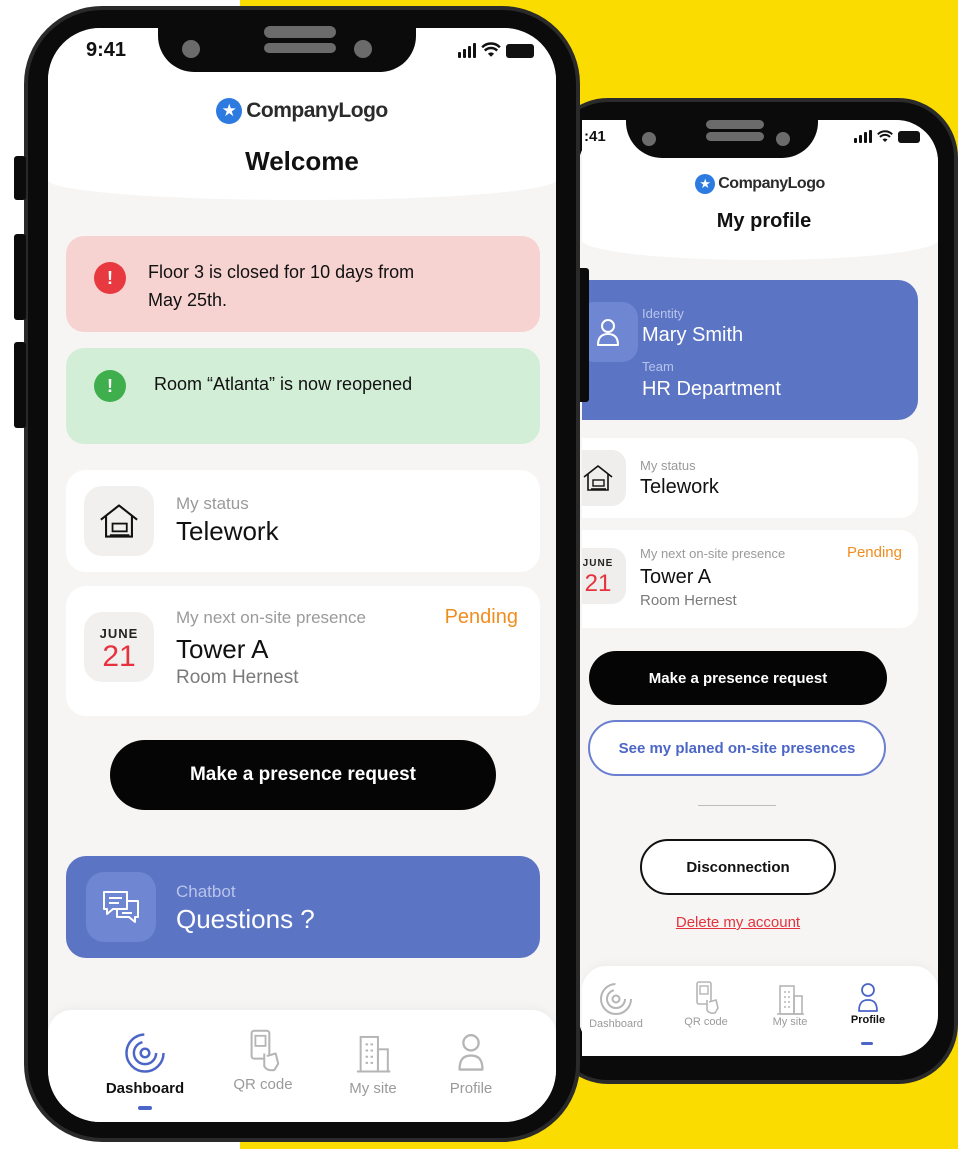 This screenshot has height=1149, width=958. I want to click on volume-up-button, so click(20, 277).